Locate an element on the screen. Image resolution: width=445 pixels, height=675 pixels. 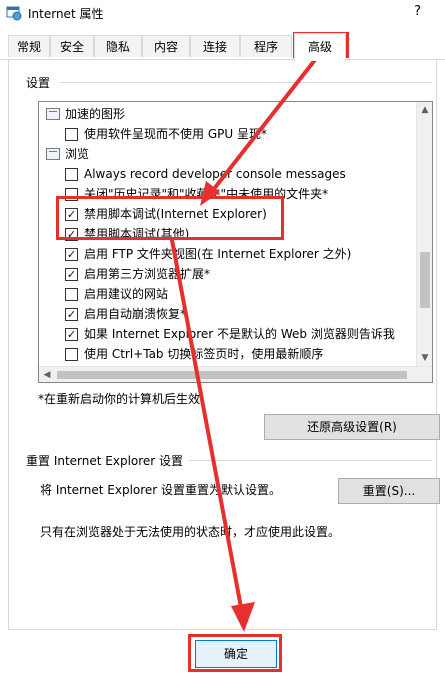
checkbox-label: 禁用脚本调试(Internet Explorer) is located at coordinates (175, 214).